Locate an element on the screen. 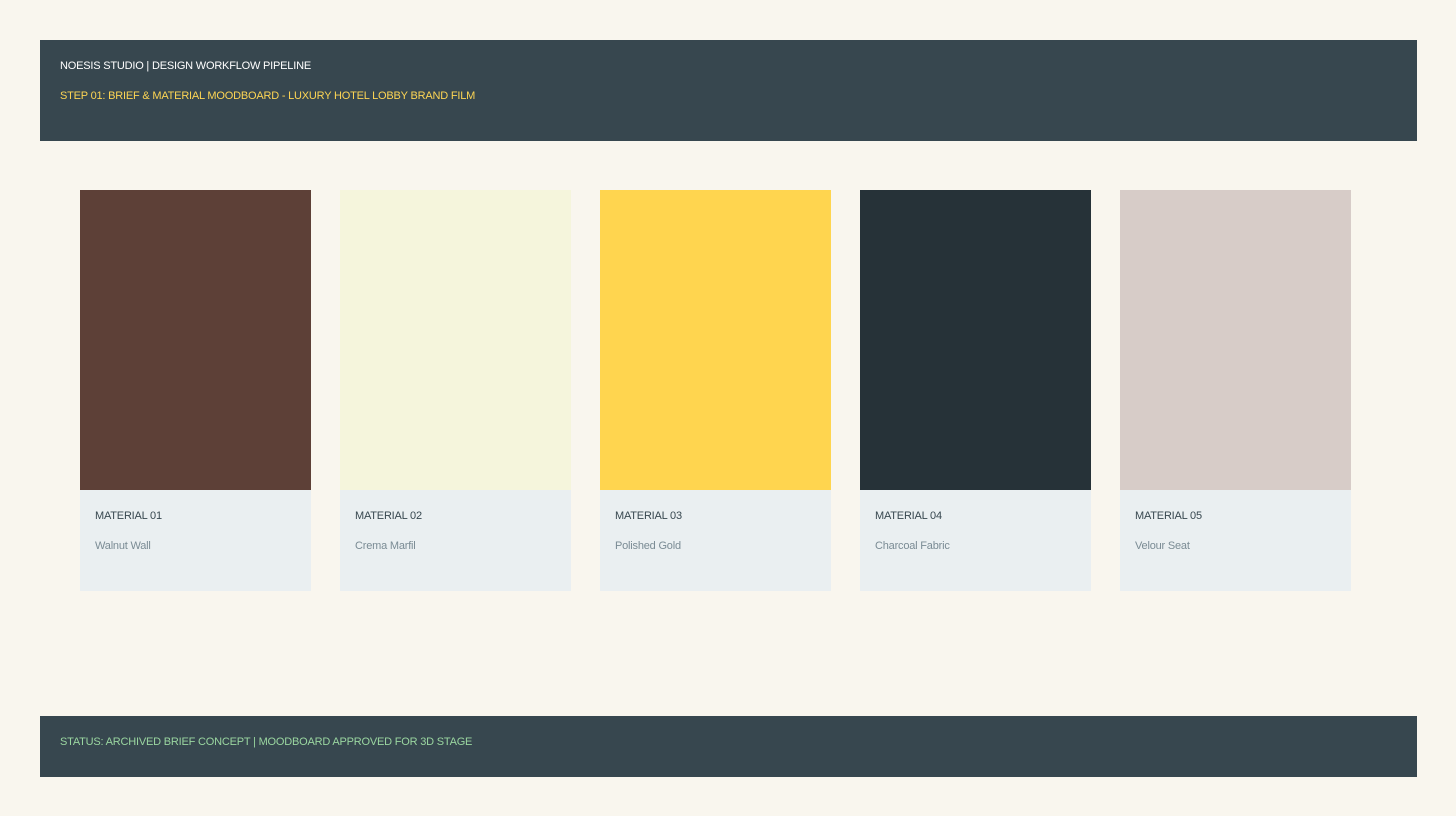  material-card-05: MATERIAL 05 Velour Seat is located at coordinates (1235, 390).